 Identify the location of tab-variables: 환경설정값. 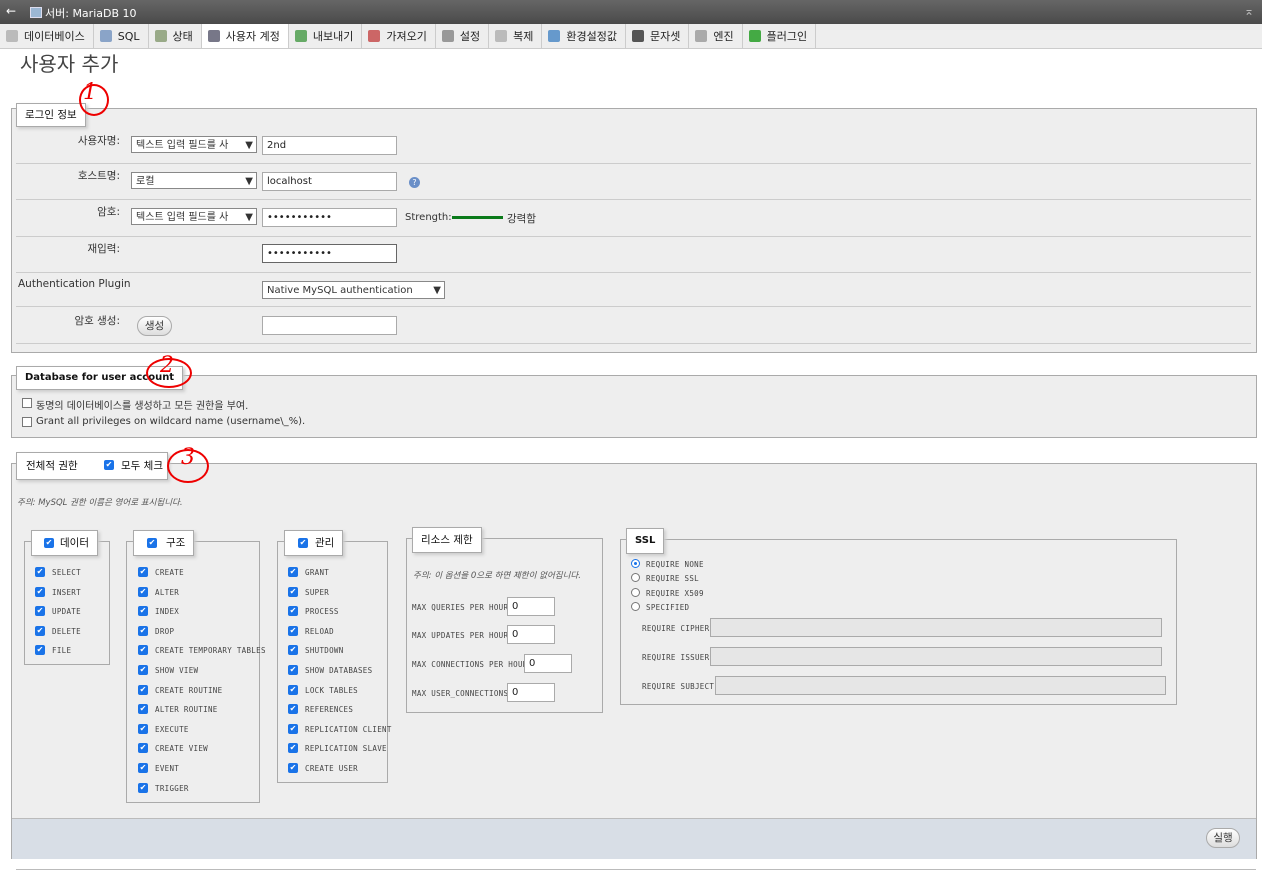
(584, 36).